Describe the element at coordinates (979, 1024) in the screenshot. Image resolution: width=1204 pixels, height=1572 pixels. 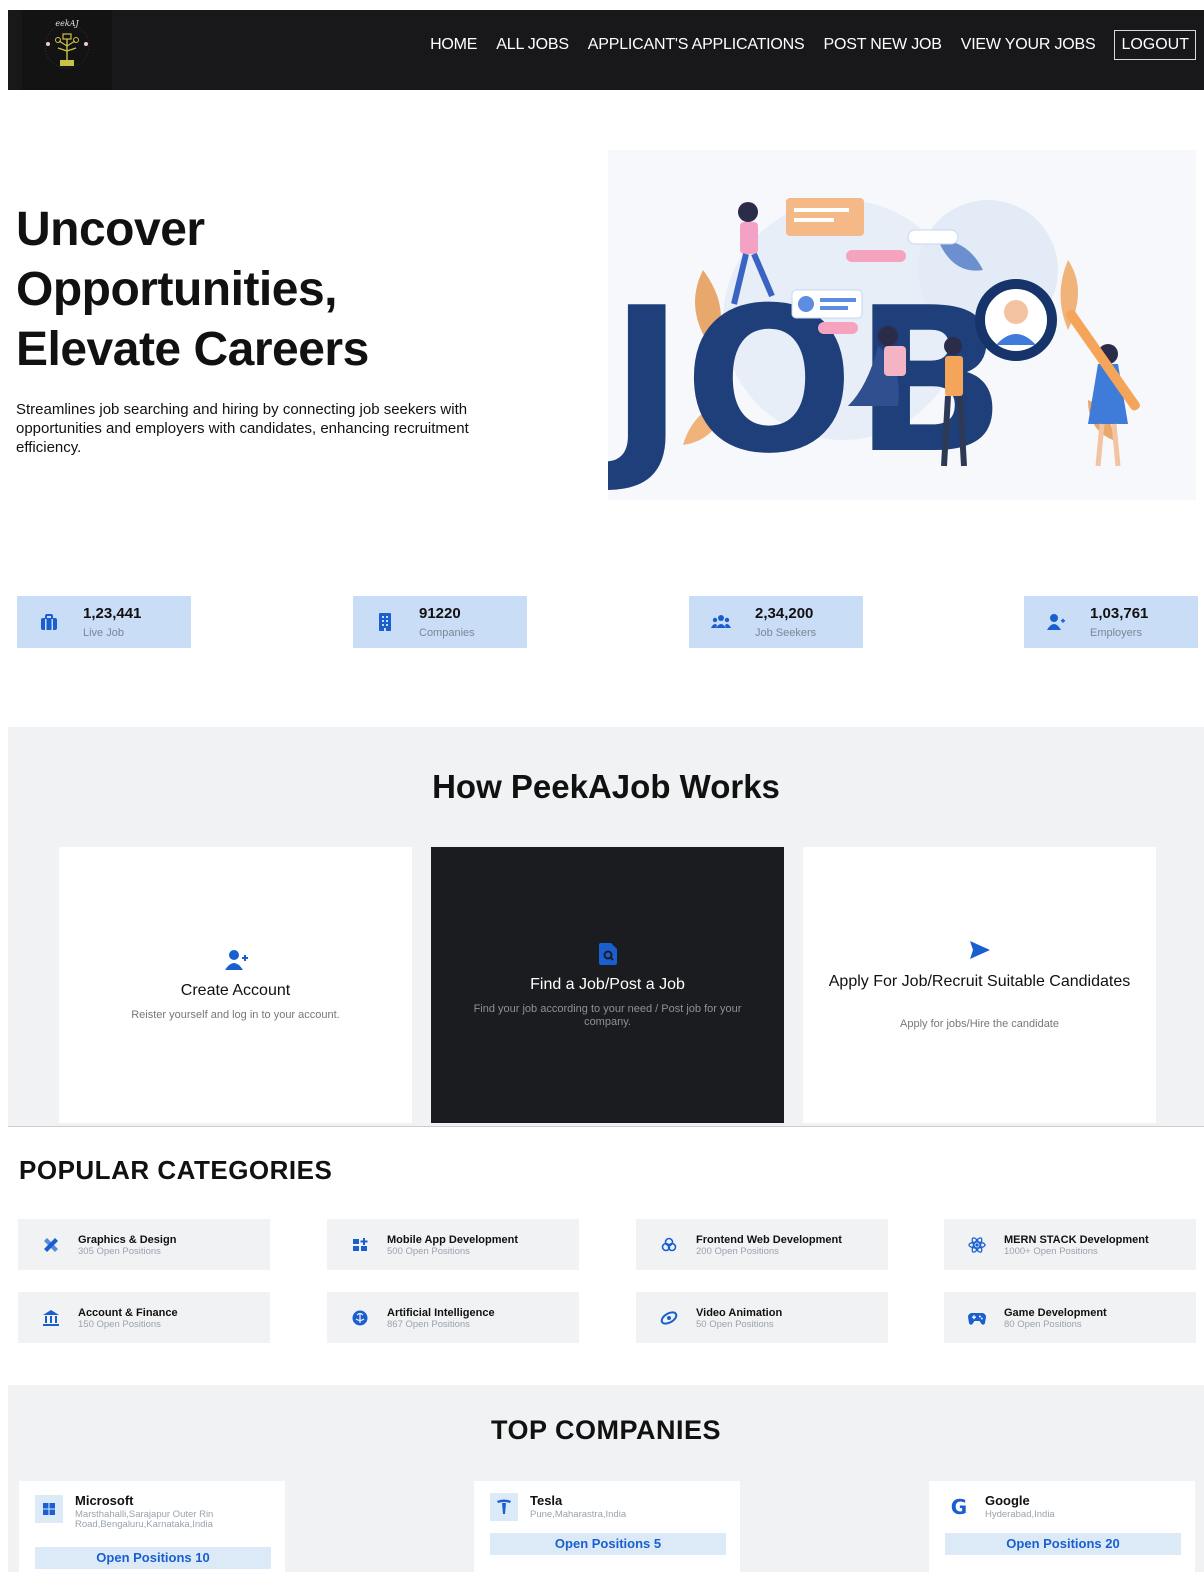
I see `card-description: Apply for jobs/Hire the candidate` at that location.